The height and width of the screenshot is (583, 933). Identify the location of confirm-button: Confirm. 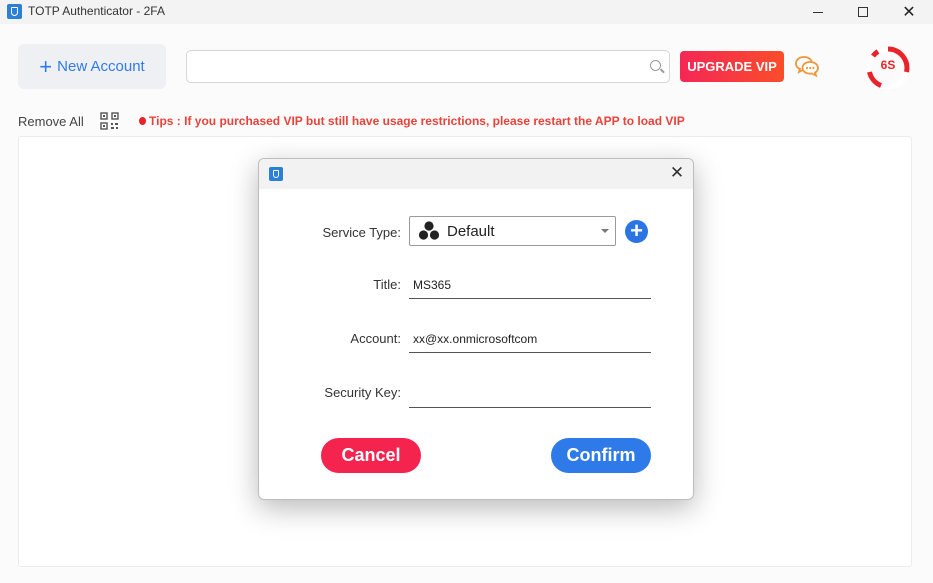
(601, 455).